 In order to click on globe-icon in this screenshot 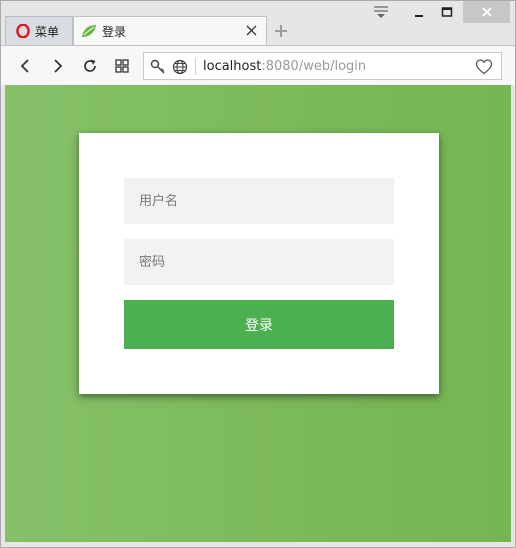, I will do `click(180, 67)`.